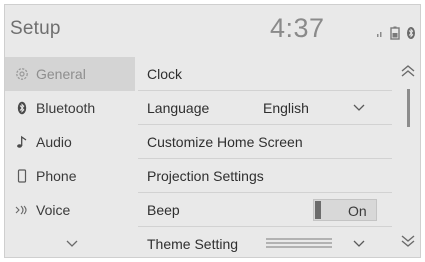 This screenshot has height=262, width=425. I want to click on list-item-customize-home-screen: Customize Home Screen, so click(265, 142).